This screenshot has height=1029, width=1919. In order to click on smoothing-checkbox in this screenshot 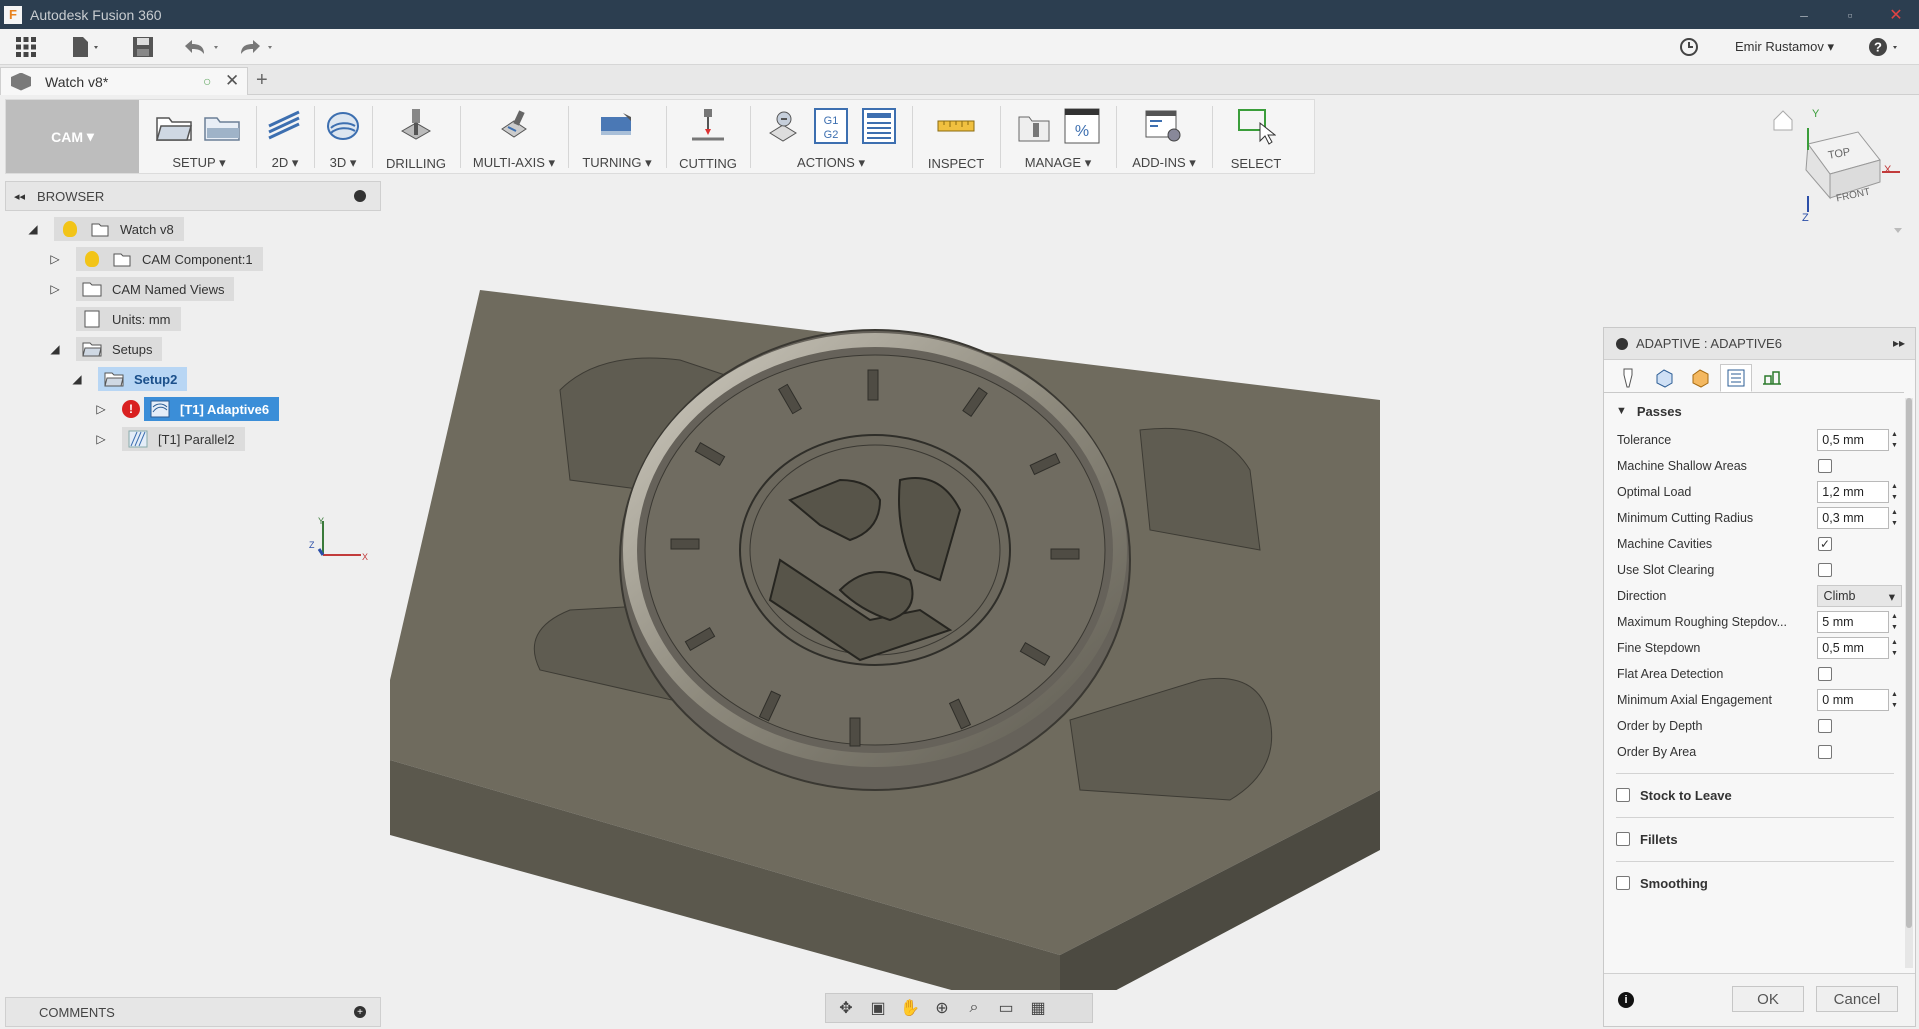, I will do `click(1623, 883)`.